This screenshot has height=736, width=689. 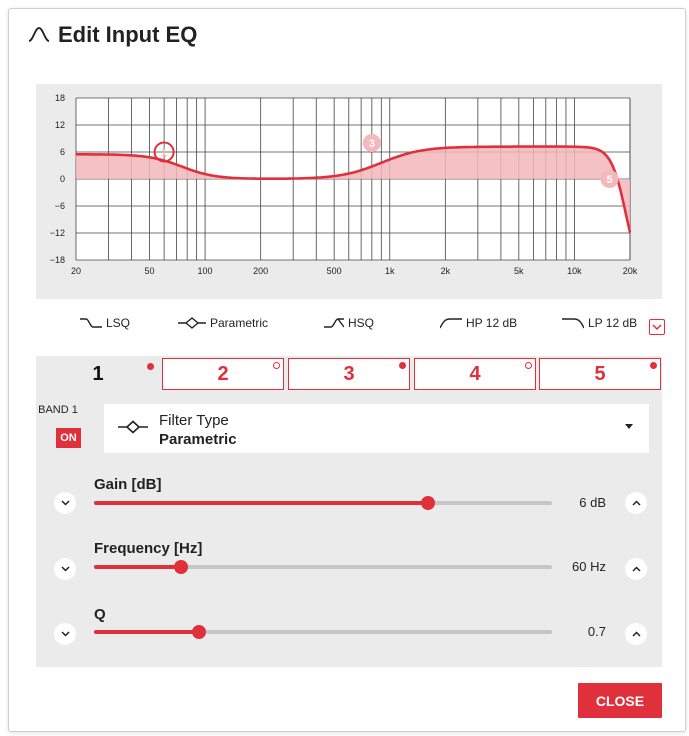 I want to click on filter-type-label: LP 12 dB, so click(x=613, y=323).